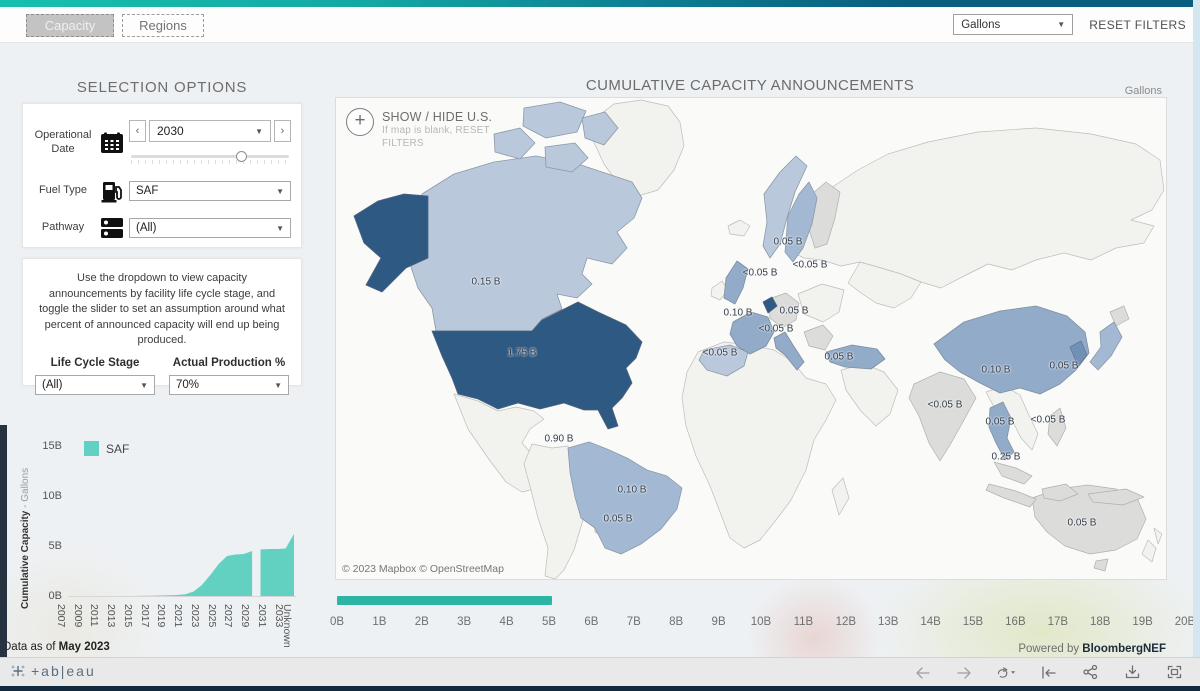 This screenshot has width=1200, height=691. I want to click on tableau-logo: +ab|eau, so click(53, 671).